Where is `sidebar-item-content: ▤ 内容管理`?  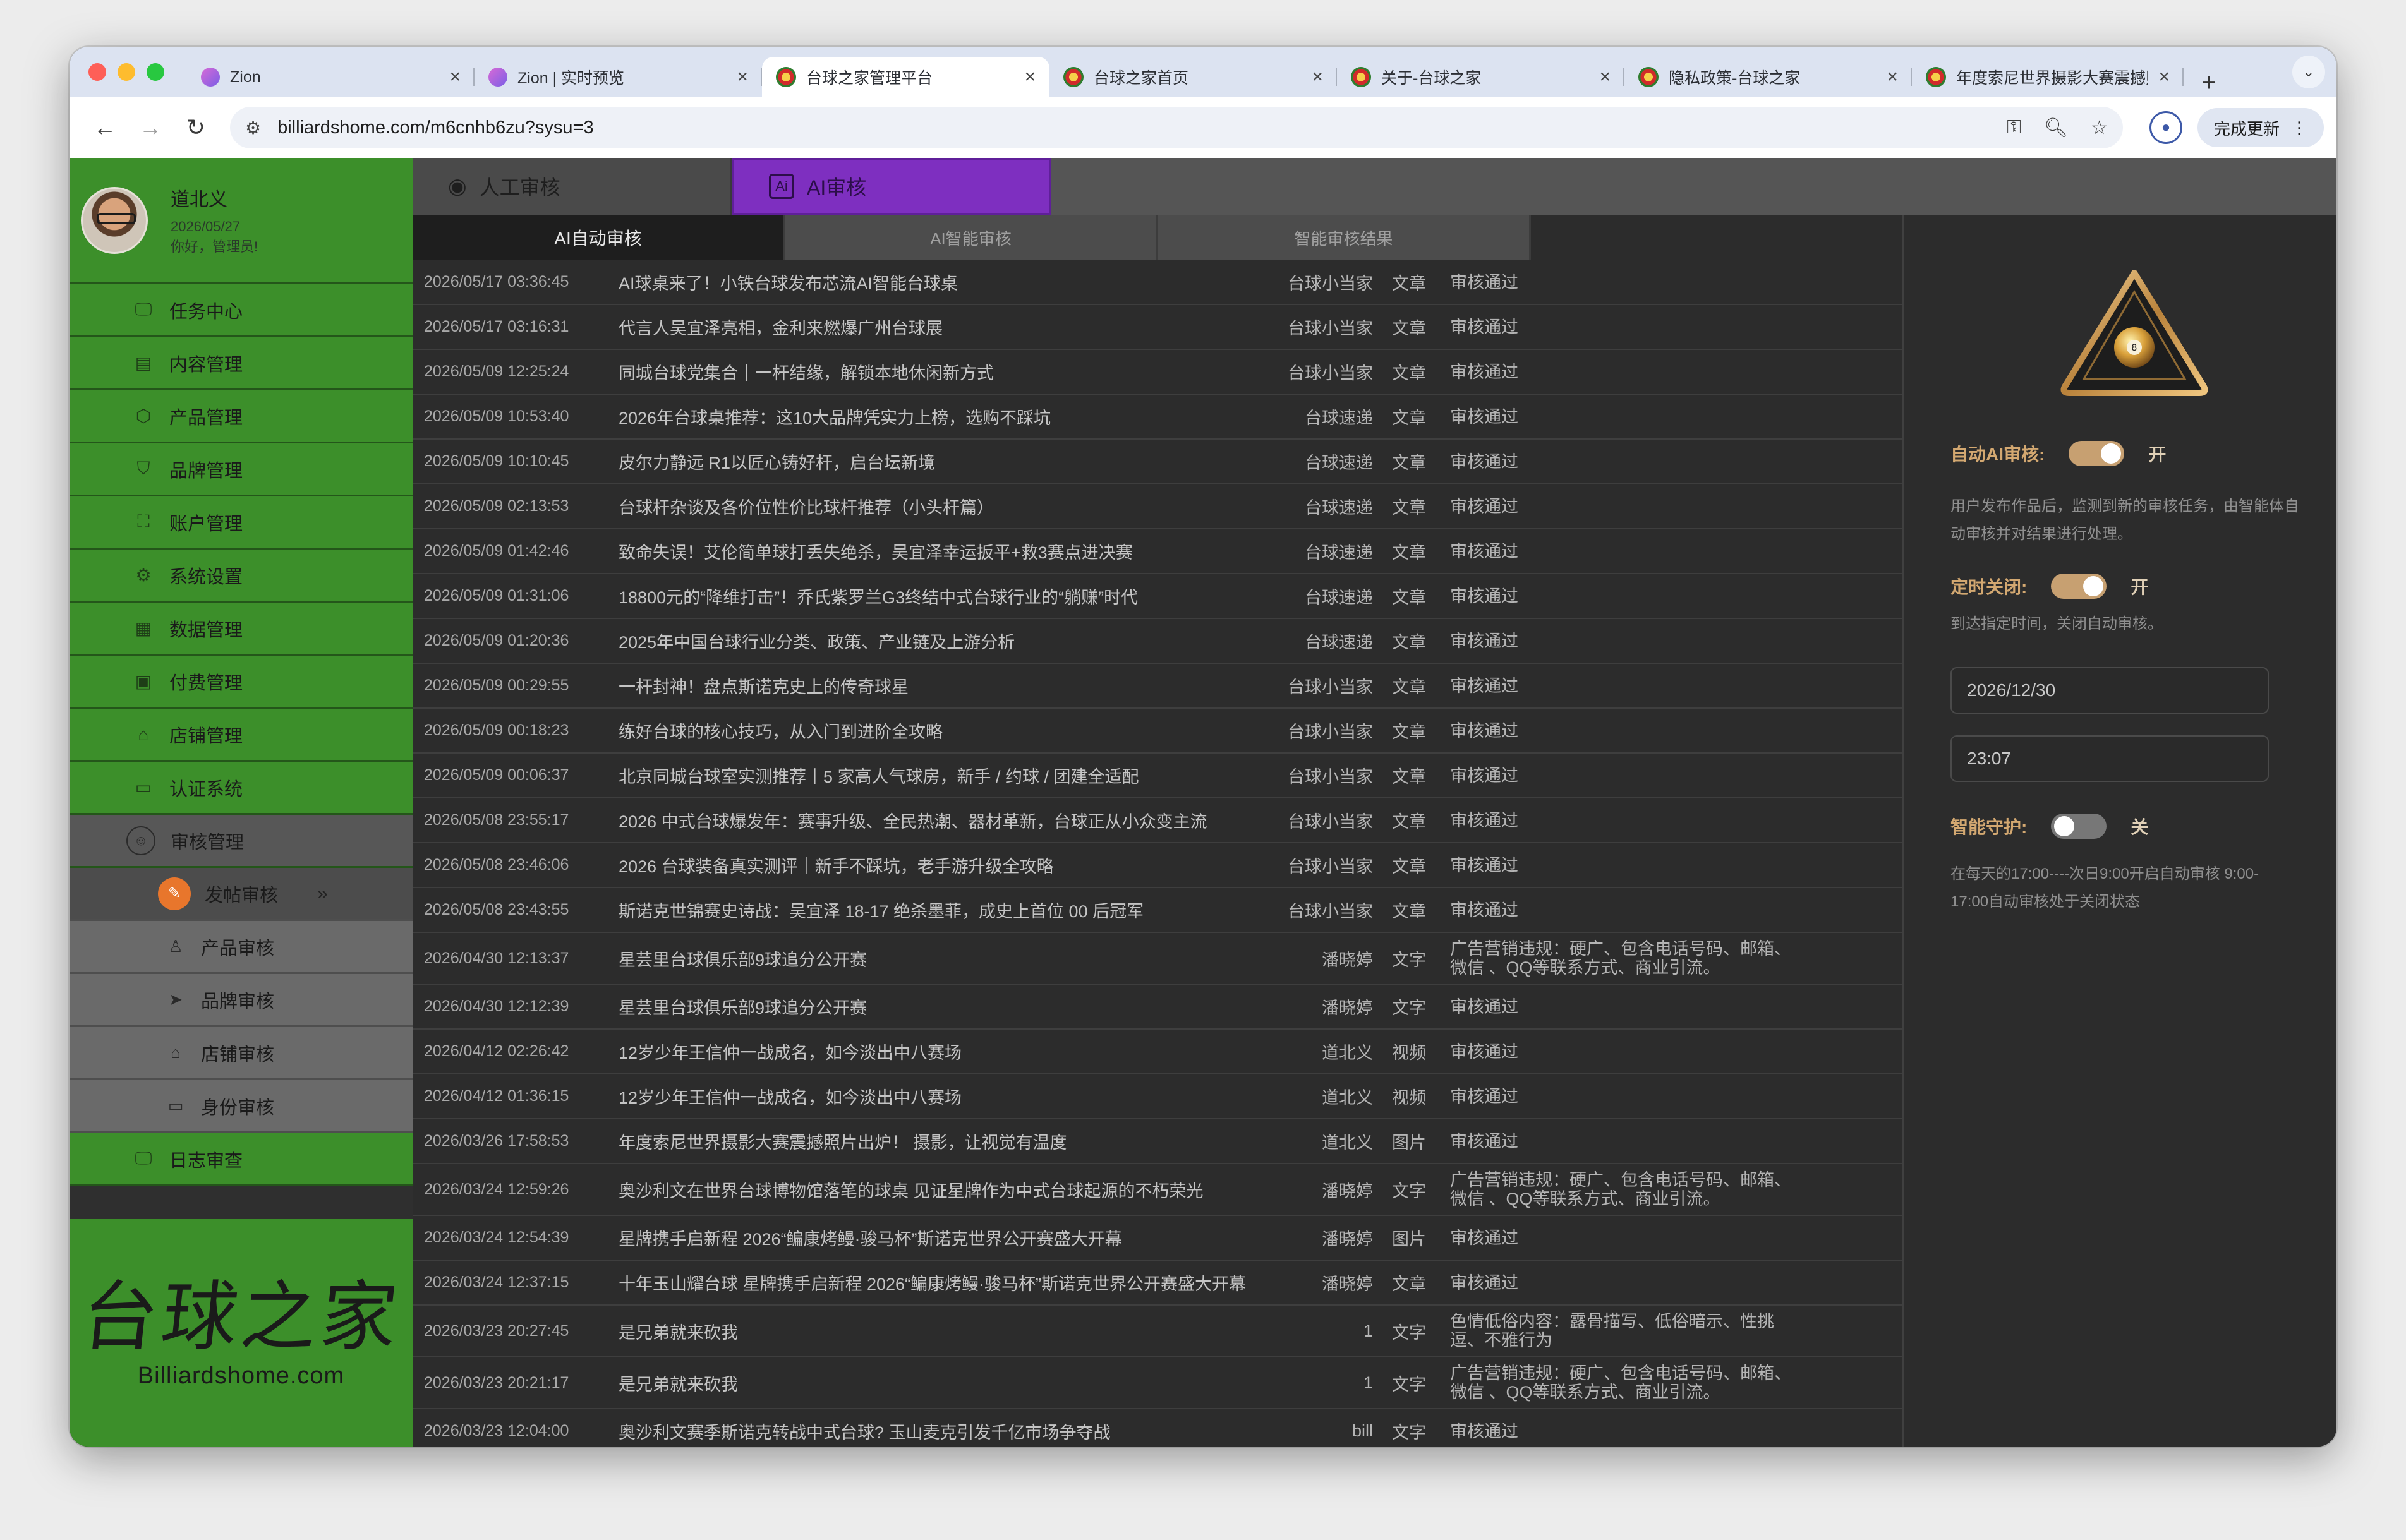 sidebar-item-content: ▤ 内容管理 is located at coordinates (241, 363).